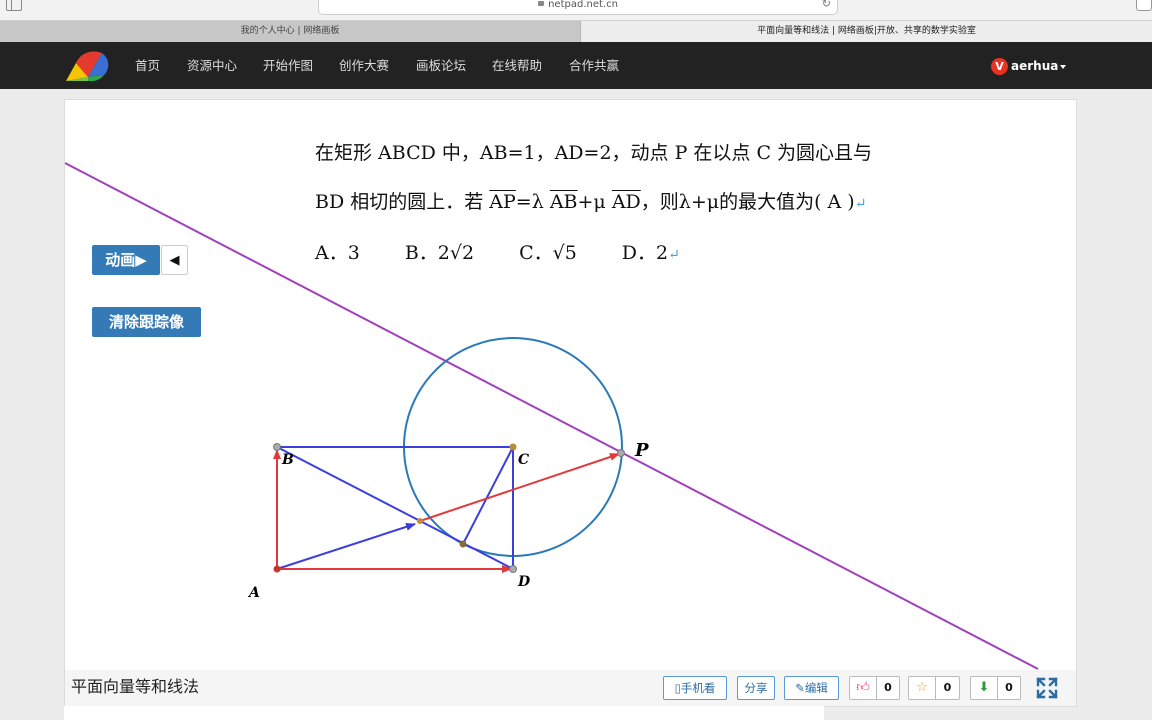  What do you see at coordinates (488, 495) in the screenshot?
I see `radius-segment` at bounding box center [488, 495].